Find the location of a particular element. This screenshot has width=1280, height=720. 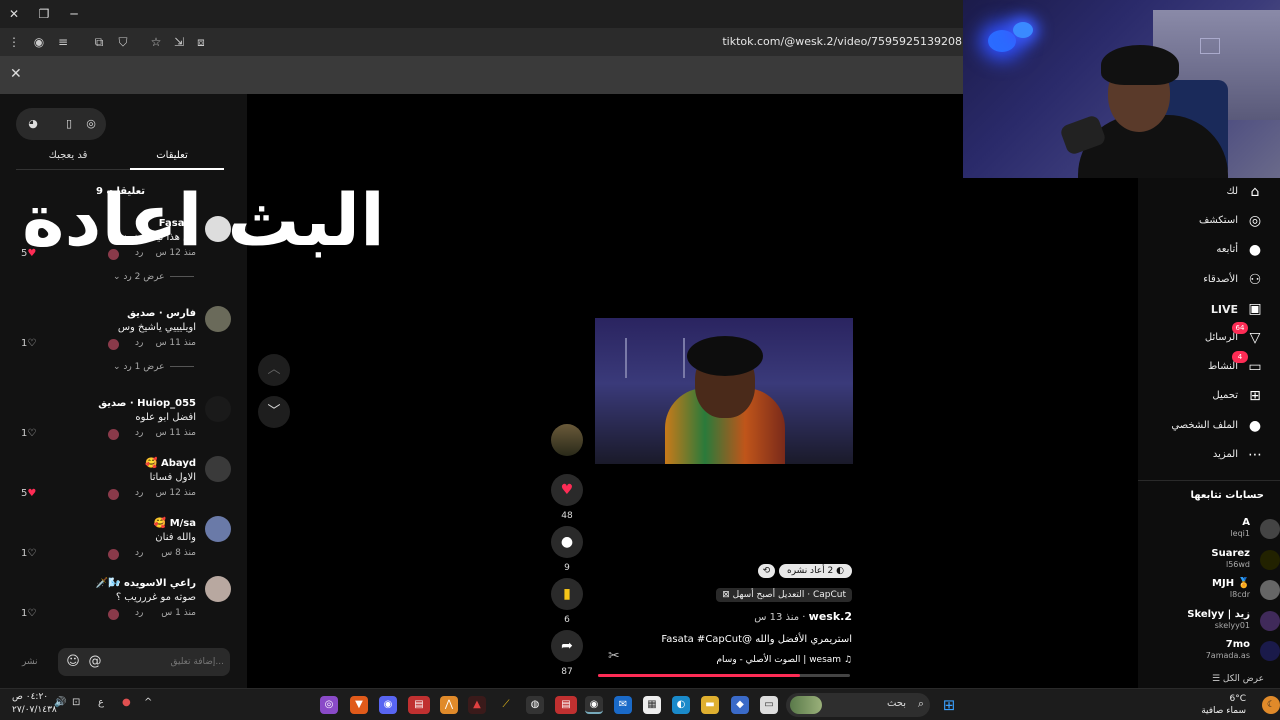

comment-time: منذ 1 س is located at coordinates (178, 613).